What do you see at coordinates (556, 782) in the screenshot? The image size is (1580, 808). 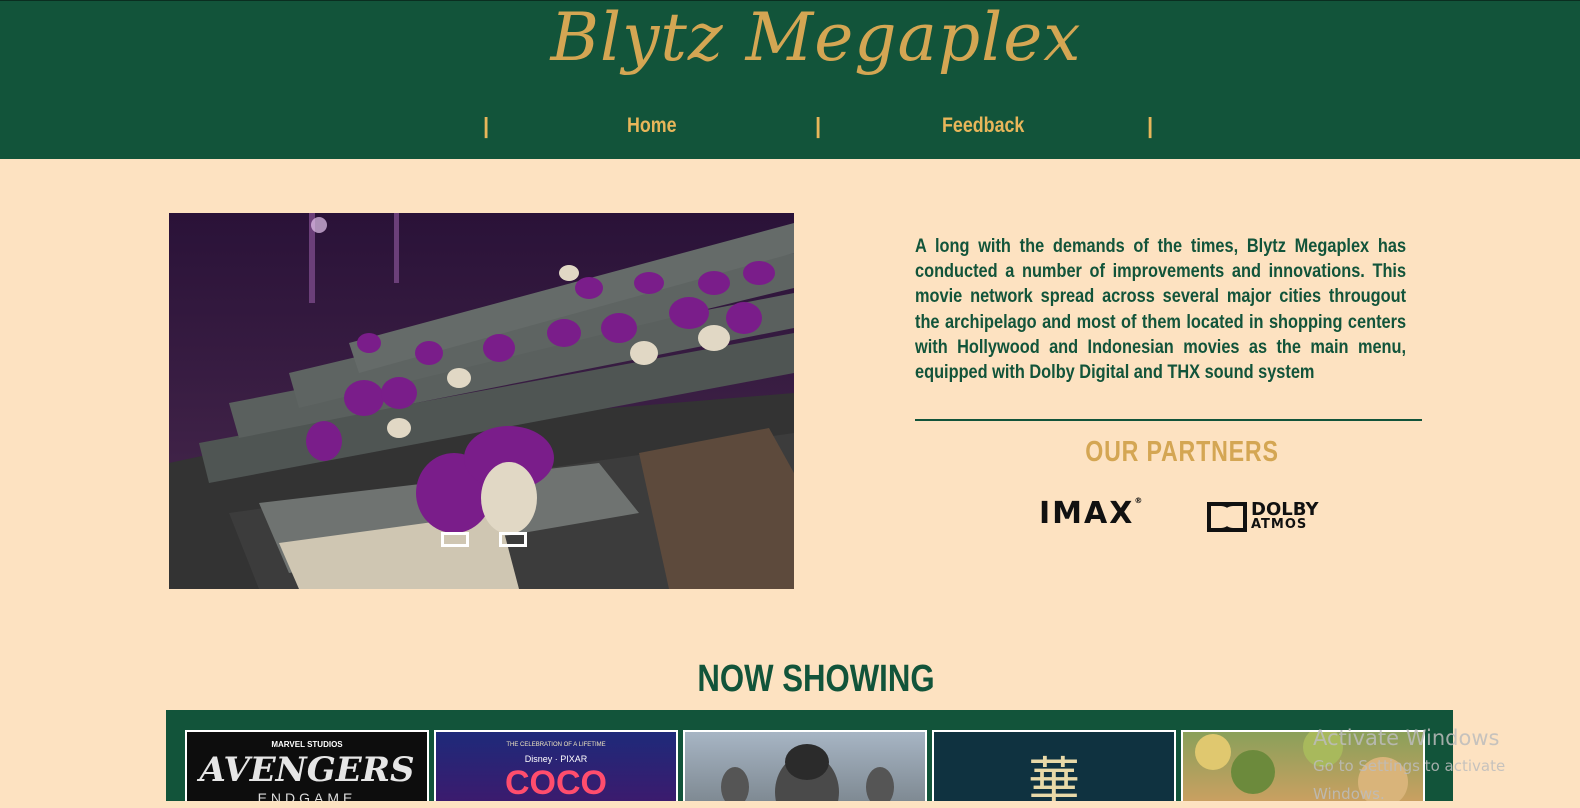 I see `poster-title: COCO` at bounding box center [556, 782].